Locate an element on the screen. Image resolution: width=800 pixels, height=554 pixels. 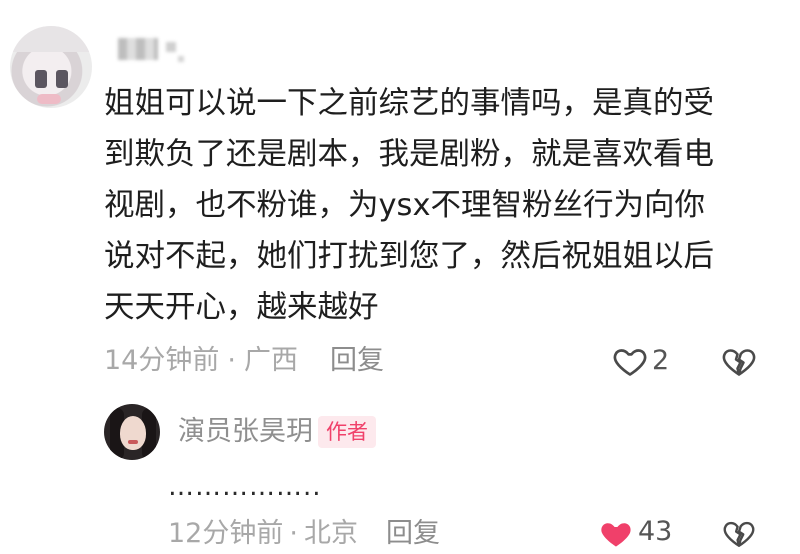
comment-line: 到欺负了还是剧本，我是剧粉，就是喜欢看电 is located at coordinates (409, 154).